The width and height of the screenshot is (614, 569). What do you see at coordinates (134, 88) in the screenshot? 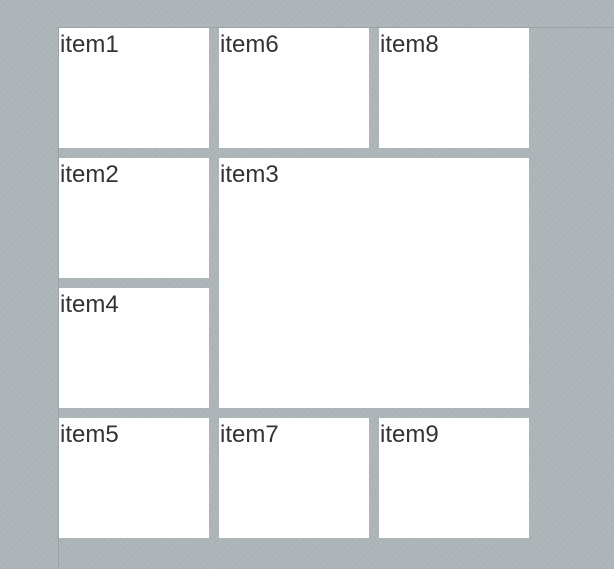
I see `grid-item-1: item1` at bounding box center [134, 88].